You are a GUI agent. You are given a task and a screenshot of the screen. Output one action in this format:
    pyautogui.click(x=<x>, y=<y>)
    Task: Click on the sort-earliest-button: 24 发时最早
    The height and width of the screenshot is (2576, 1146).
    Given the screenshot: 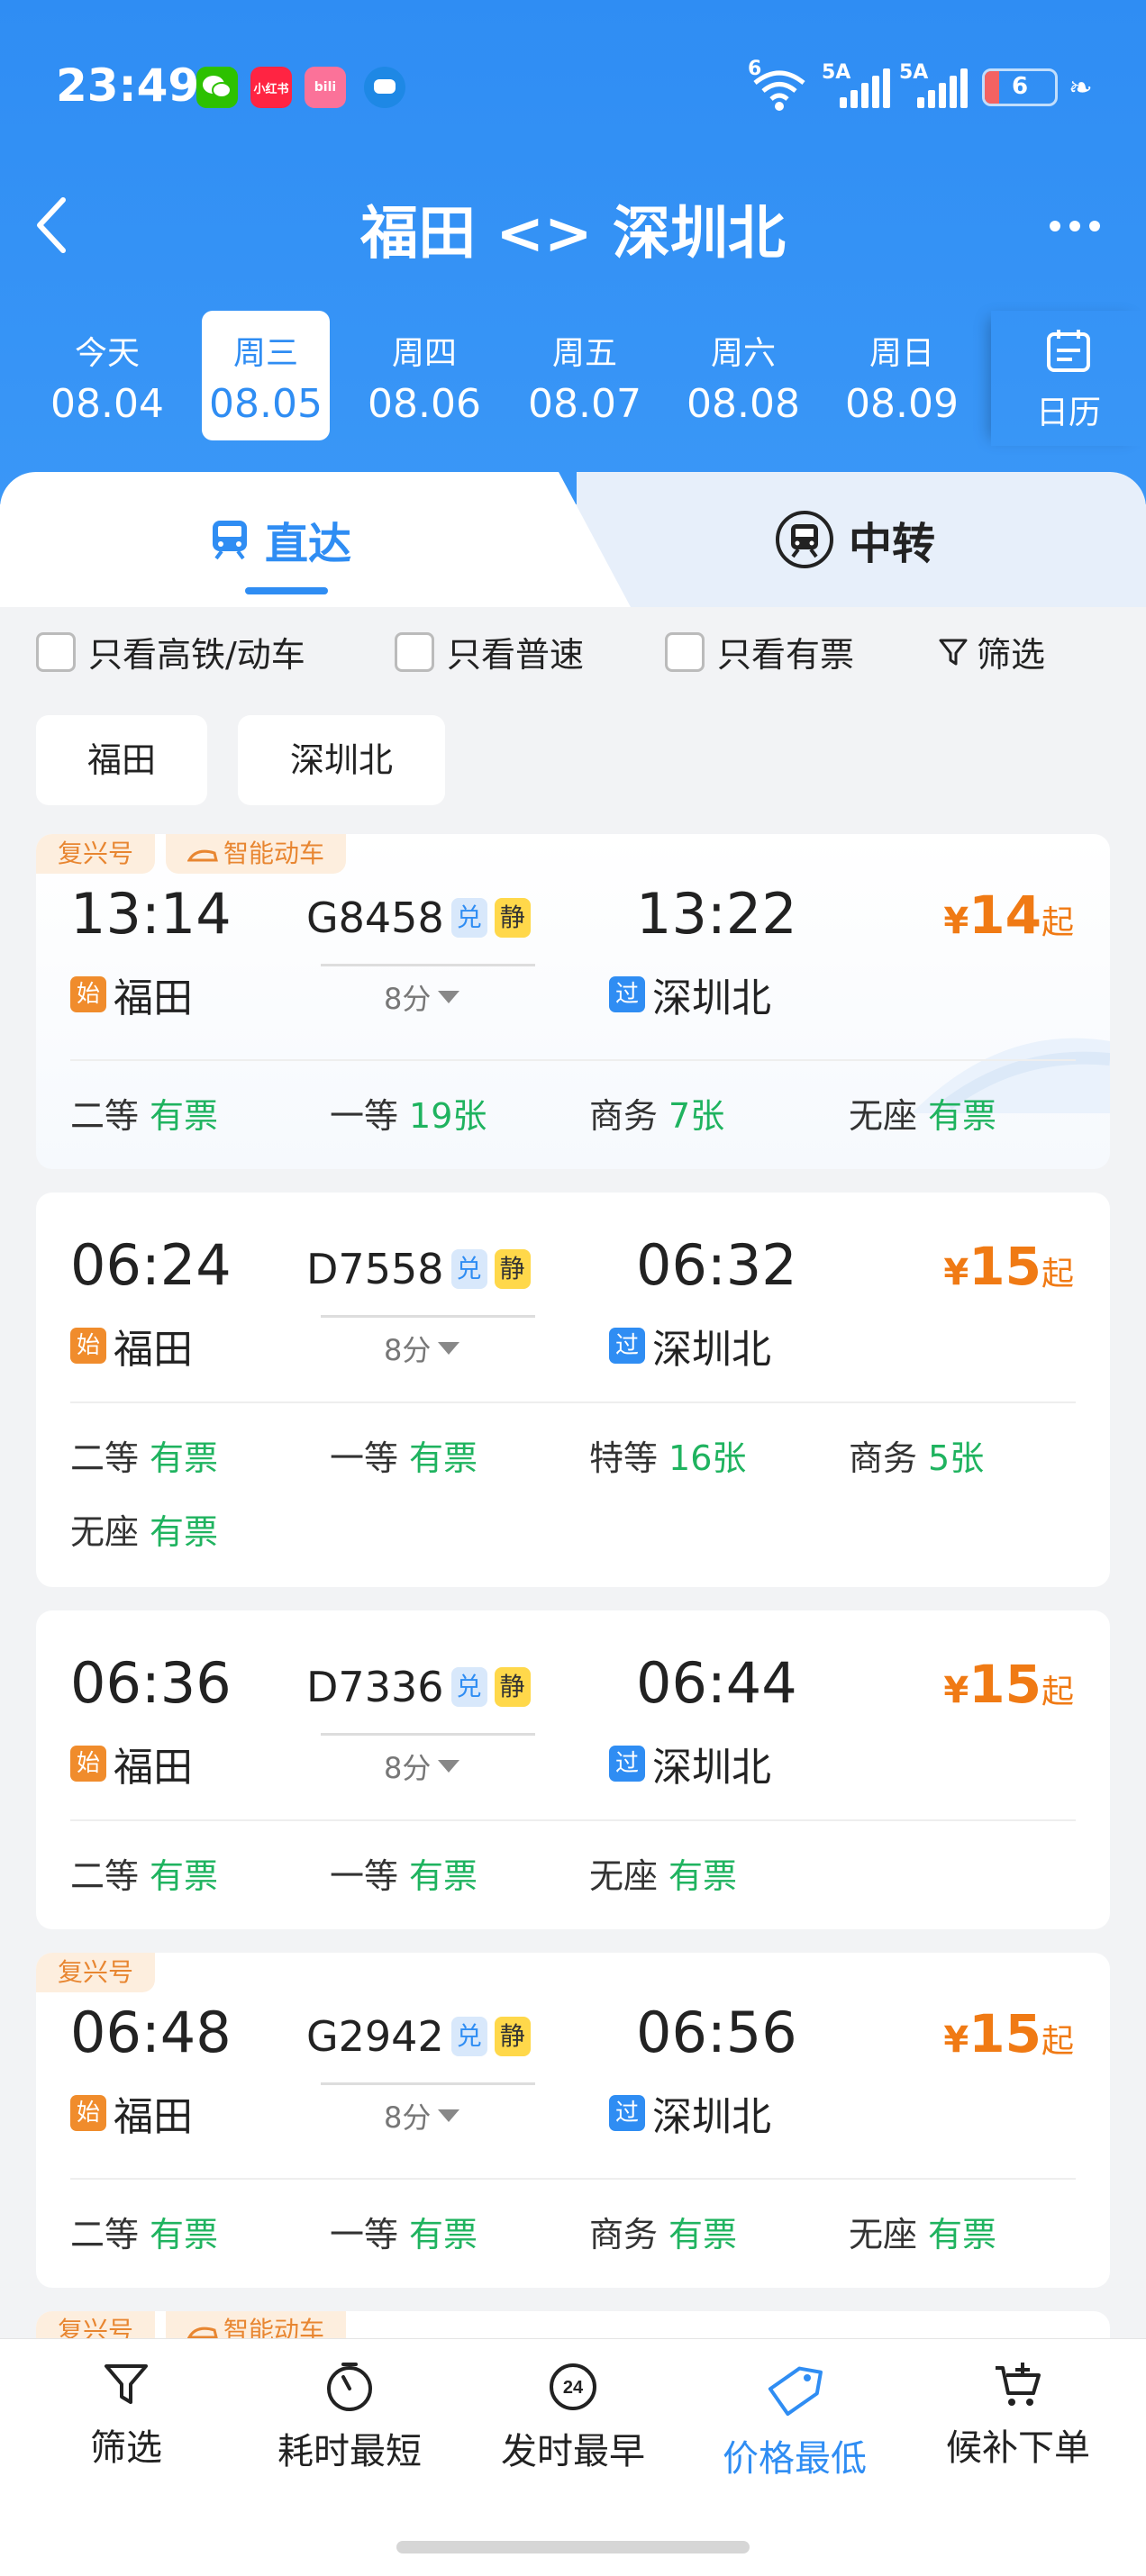 What is the action you would take?
    pyautogui.click(x=573, y=2417)
    